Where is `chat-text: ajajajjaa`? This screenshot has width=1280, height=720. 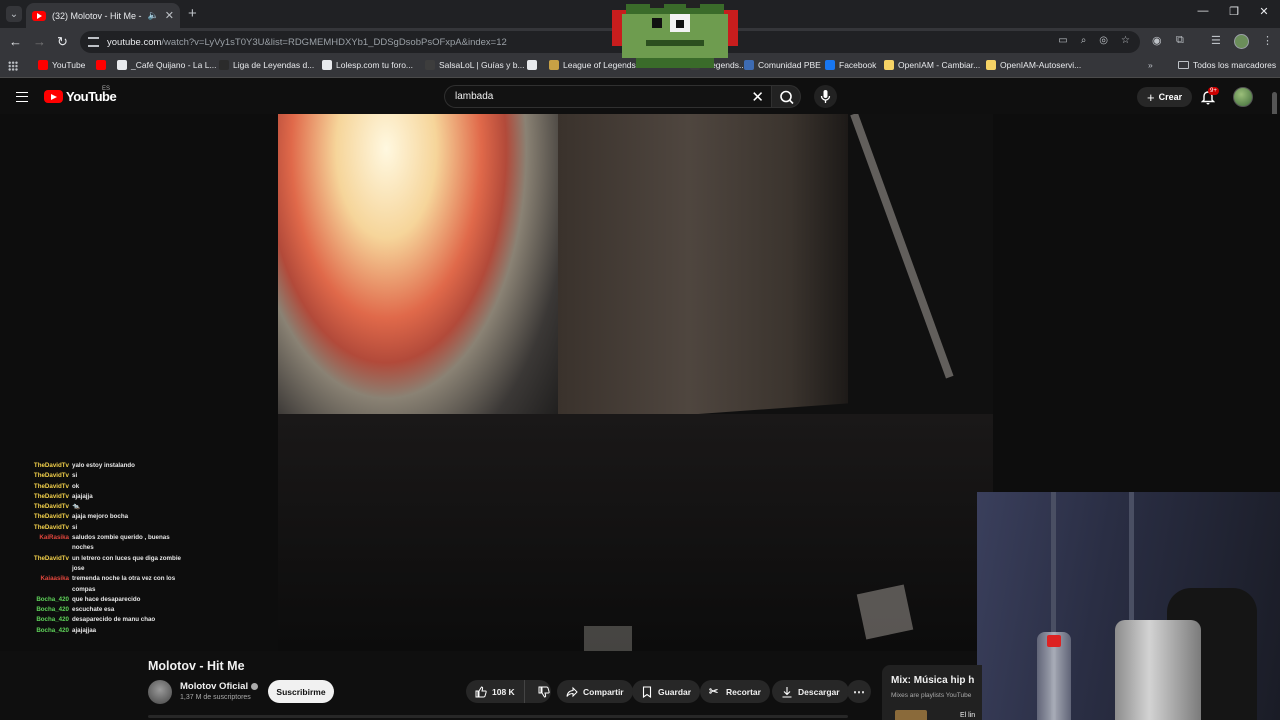
chat-text: ajajajjaa is located at coordinates (84, 630).